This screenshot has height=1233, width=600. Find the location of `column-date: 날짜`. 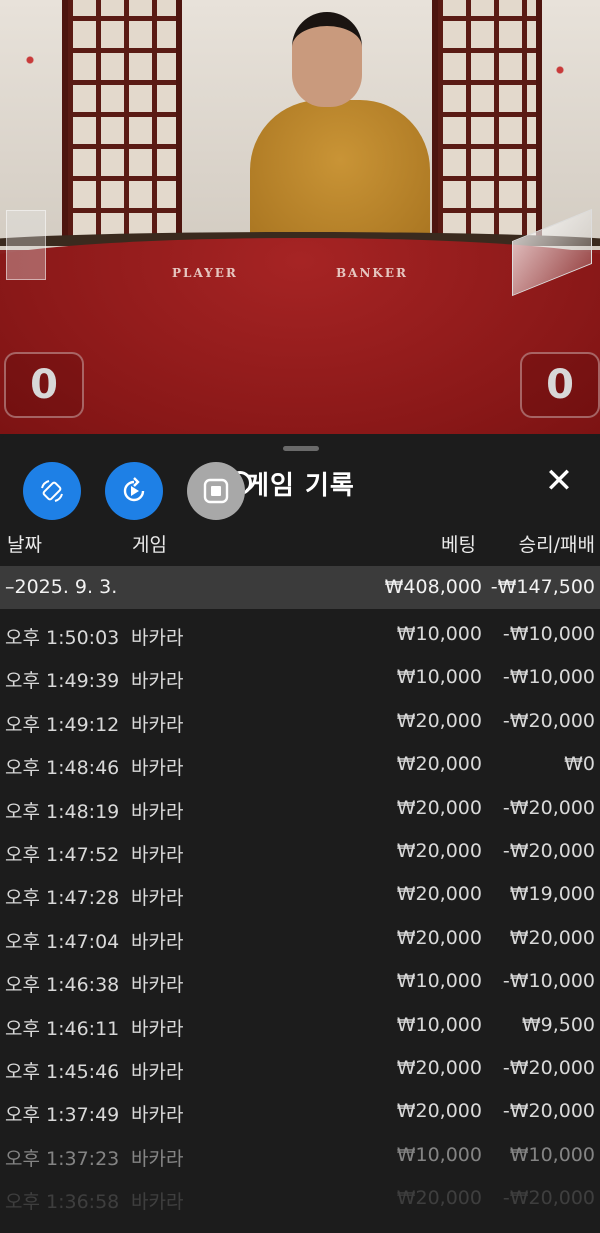

column-date: 날짜 is located at coordinates (24, 545).